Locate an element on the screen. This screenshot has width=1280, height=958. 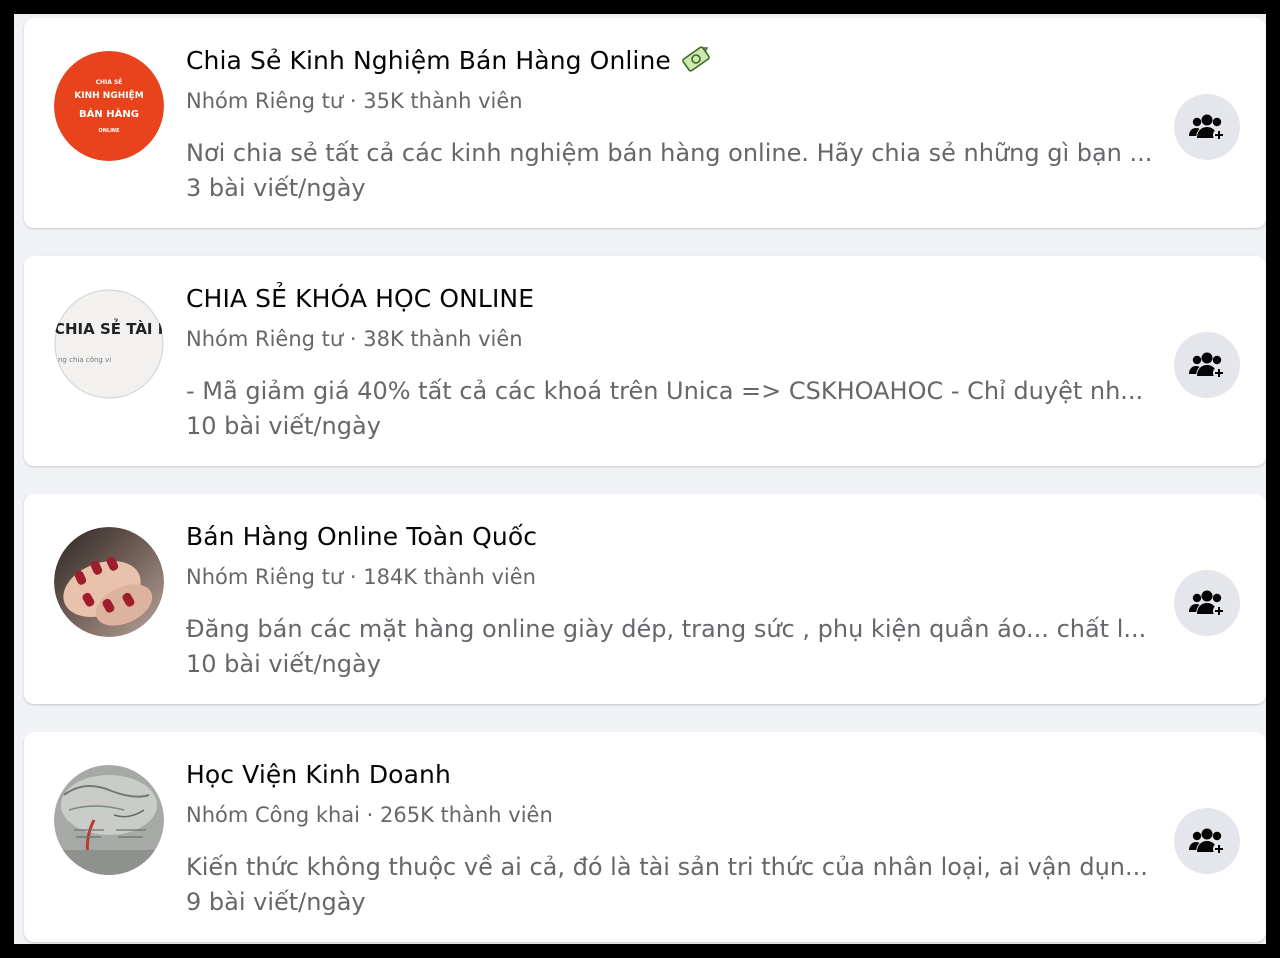
avatar-line: CHIA SẺ TÀI N is located at coordinates (109, 327).